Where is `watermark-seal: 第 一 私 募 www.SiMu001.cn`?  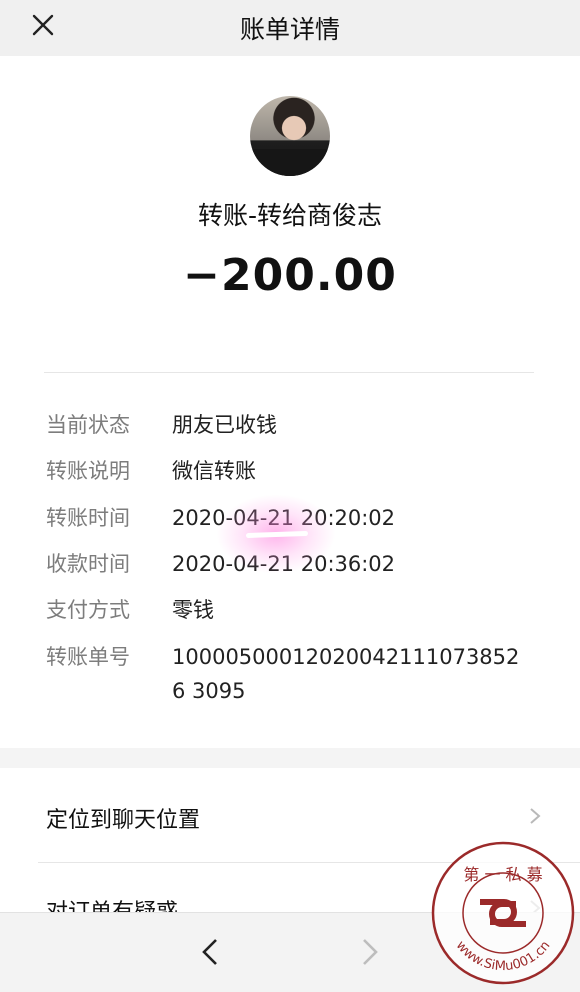 watermark-seal: 第 一 私 募 www.SiMu001.cn is located at coordinates (503, 913).